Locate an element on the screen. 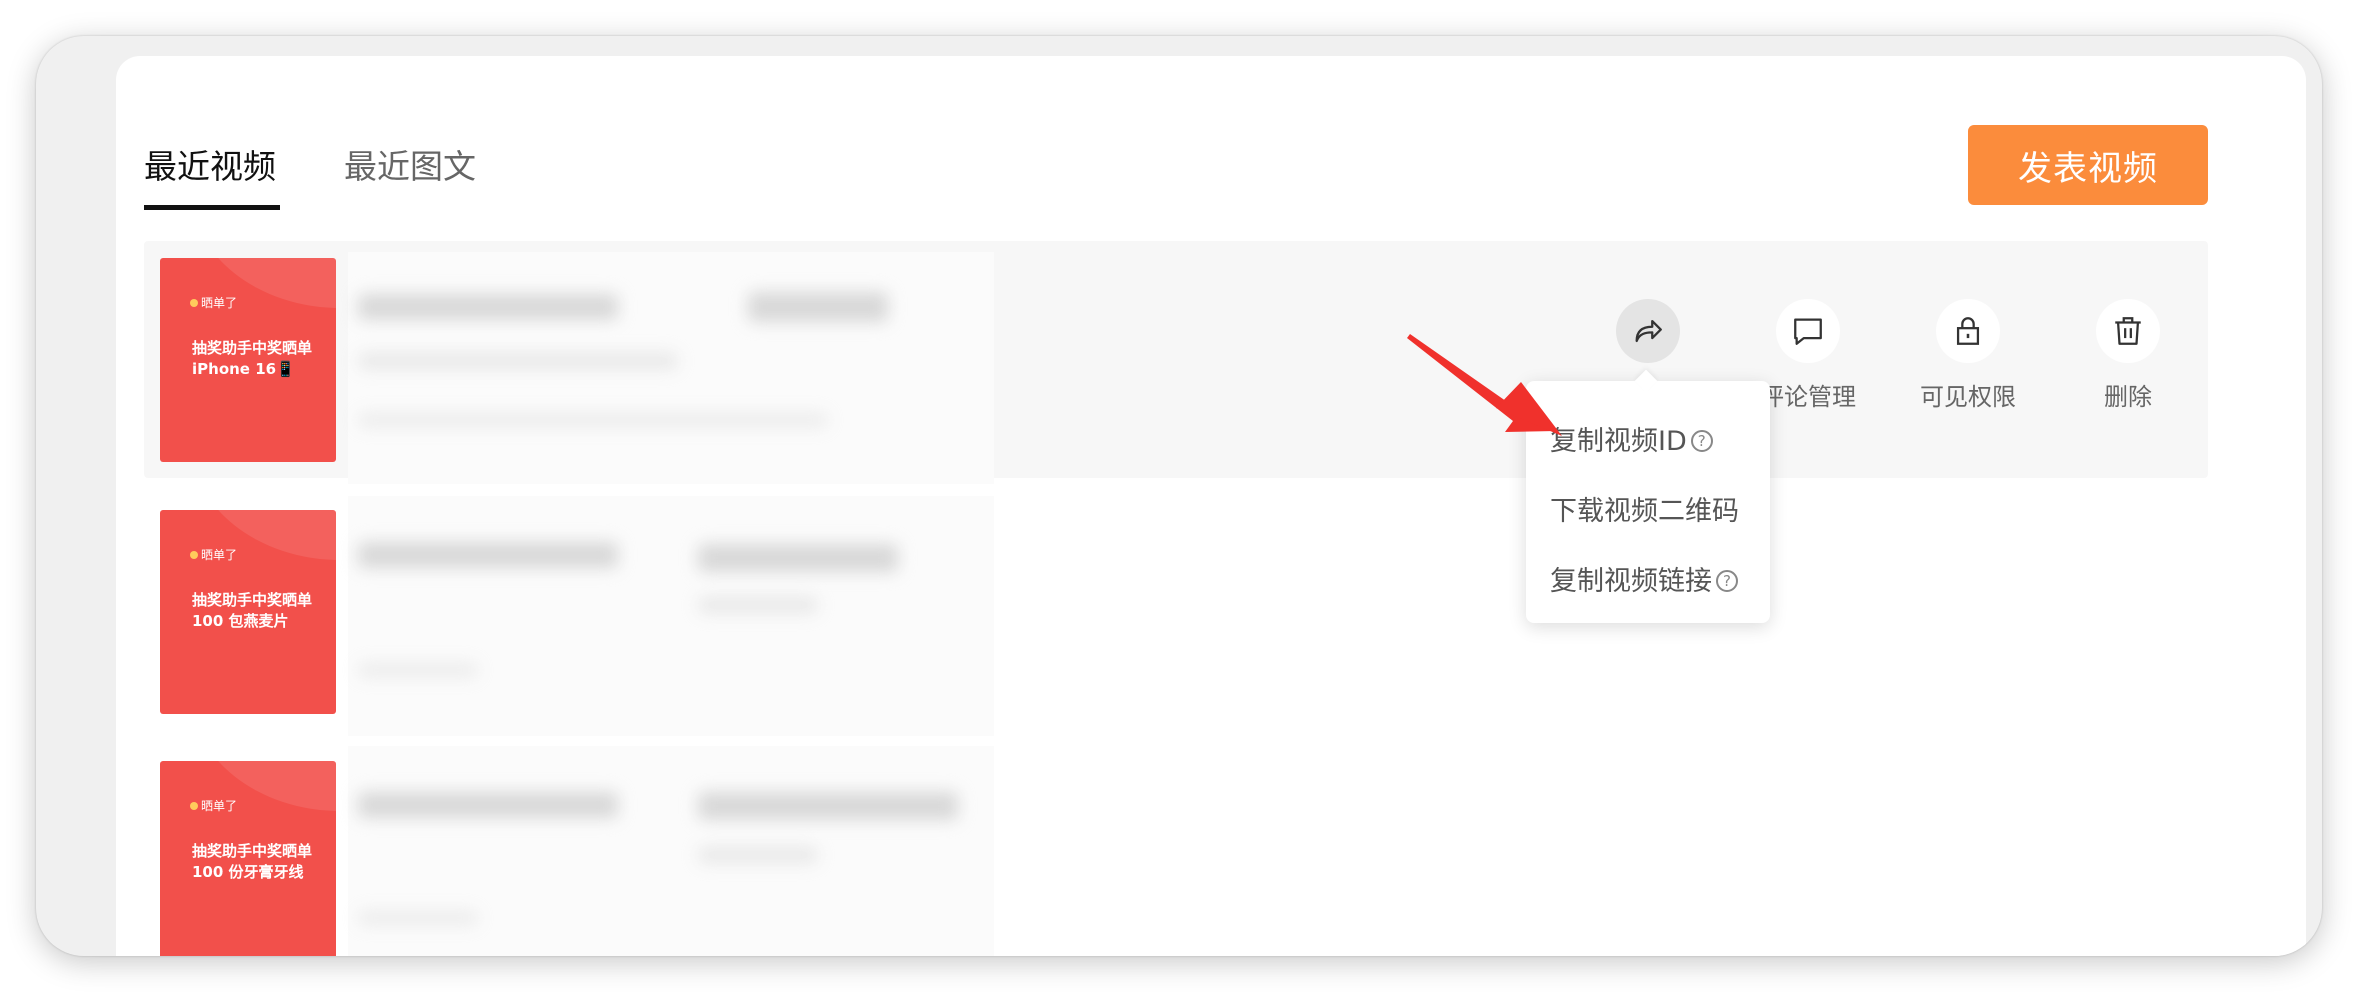 The image size is (2358, 992). visibility-action: 可见权限 is located at coordinates (1968, 355).